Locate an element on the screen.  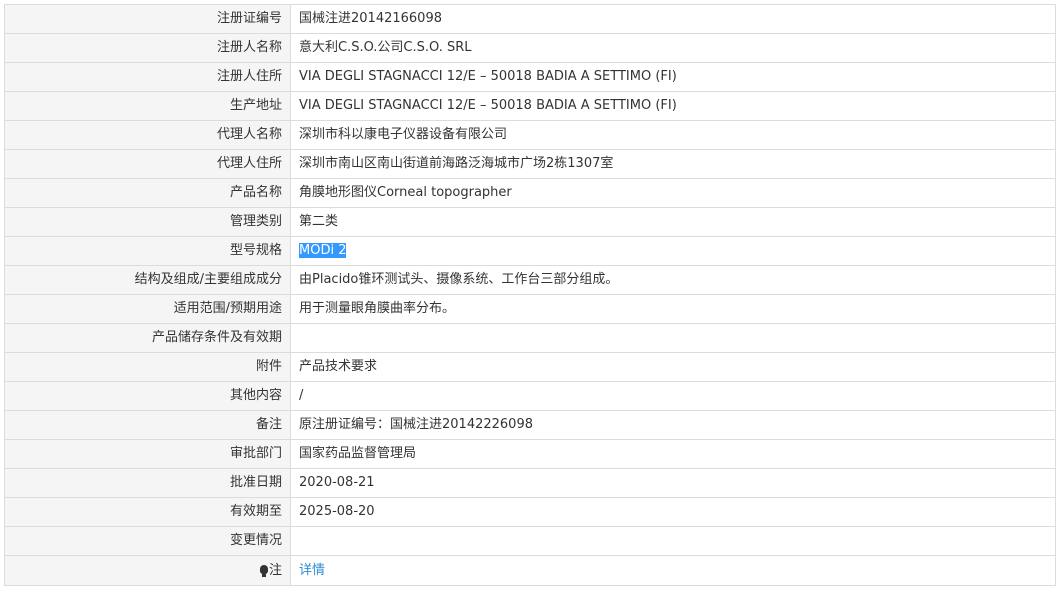
row-approval-date: 批准日期 2020-08-21 is located at coordinates (530, 483).